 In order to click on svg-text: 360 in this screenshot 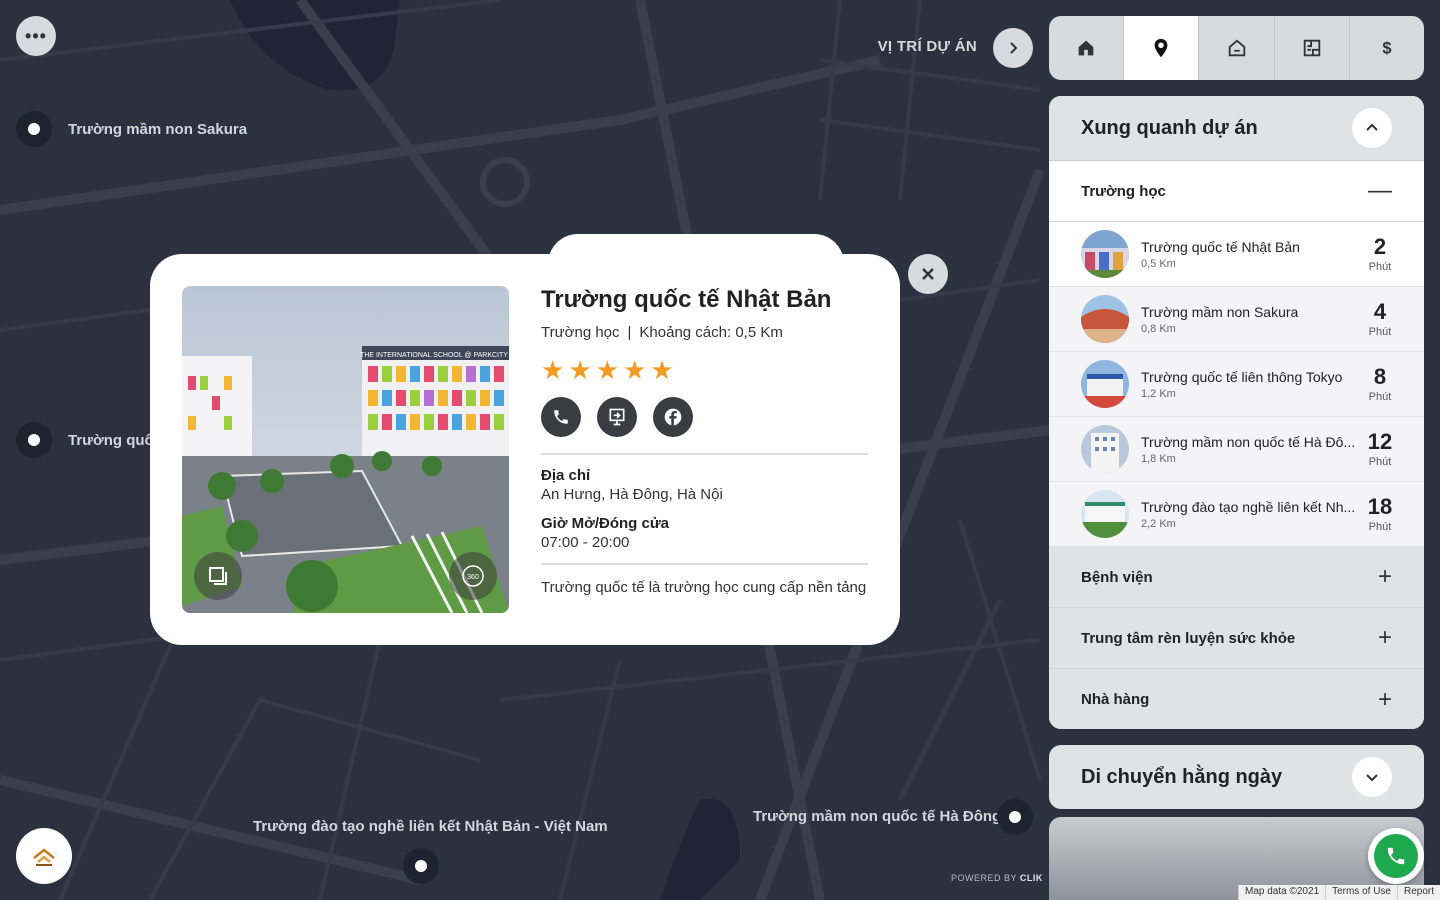, I will do `click(473, 577)`.